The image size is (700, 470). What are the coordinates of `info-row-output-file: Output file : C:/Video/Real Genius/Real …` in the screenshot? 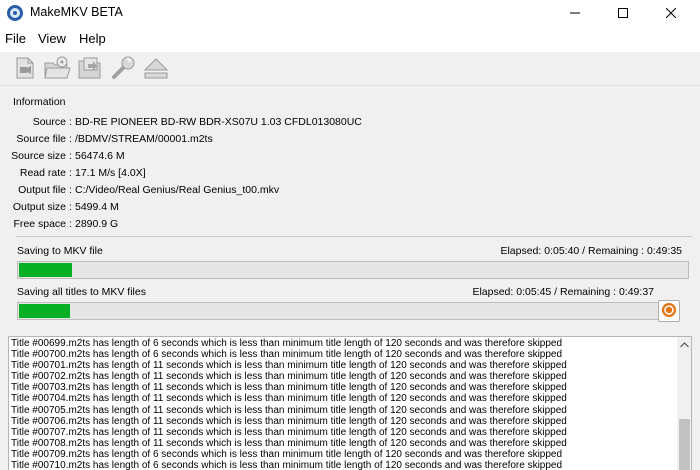 It's located at (350, 192).